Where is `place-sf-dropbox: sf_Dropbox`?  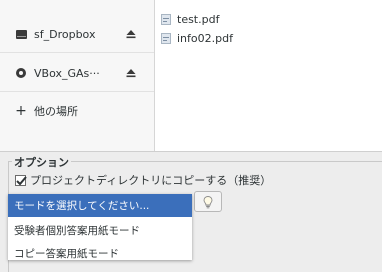 place-sf-dropbox: sf_Dropbox is located at coordinates (77, 34).